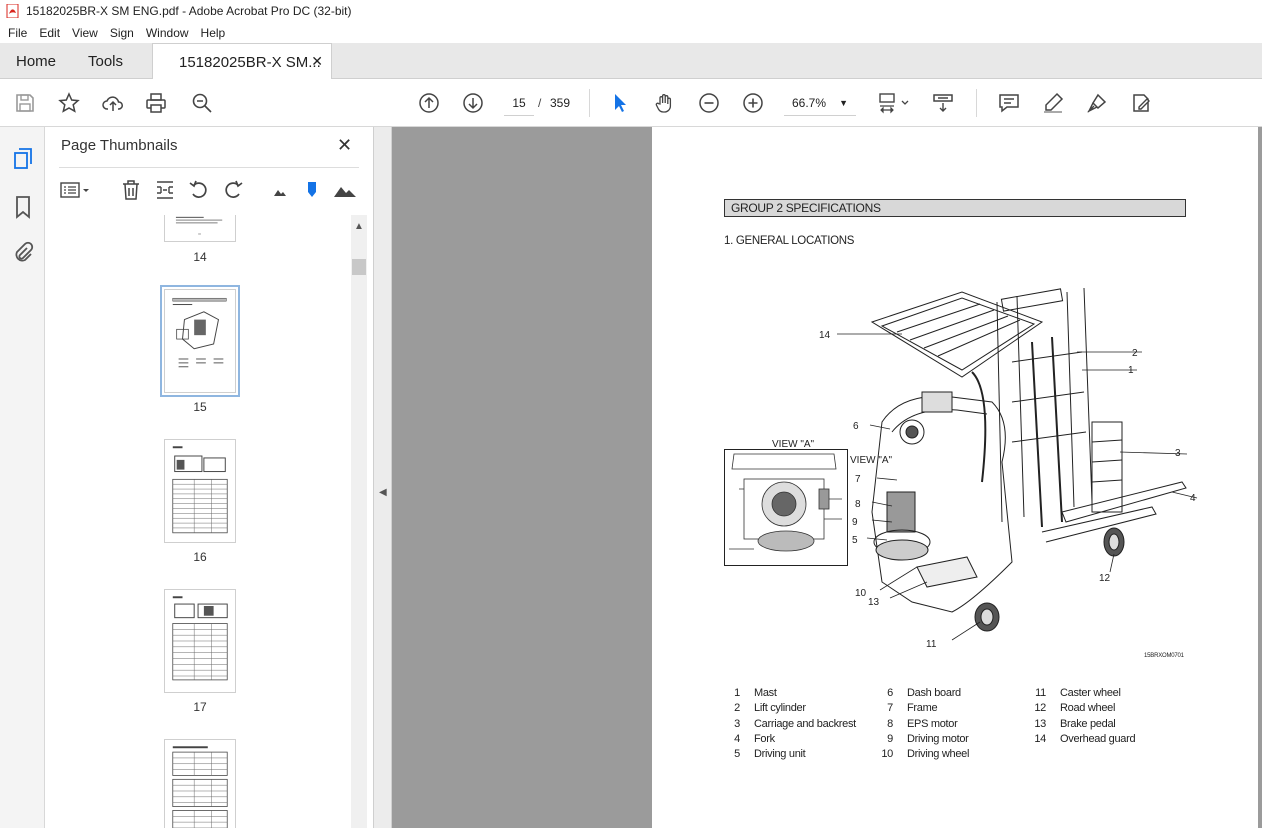 This screenshot has height=828, width=1262. Describe the element at coordinates (23, 253) in the screenshot. I see `attachments-icon` at that location.